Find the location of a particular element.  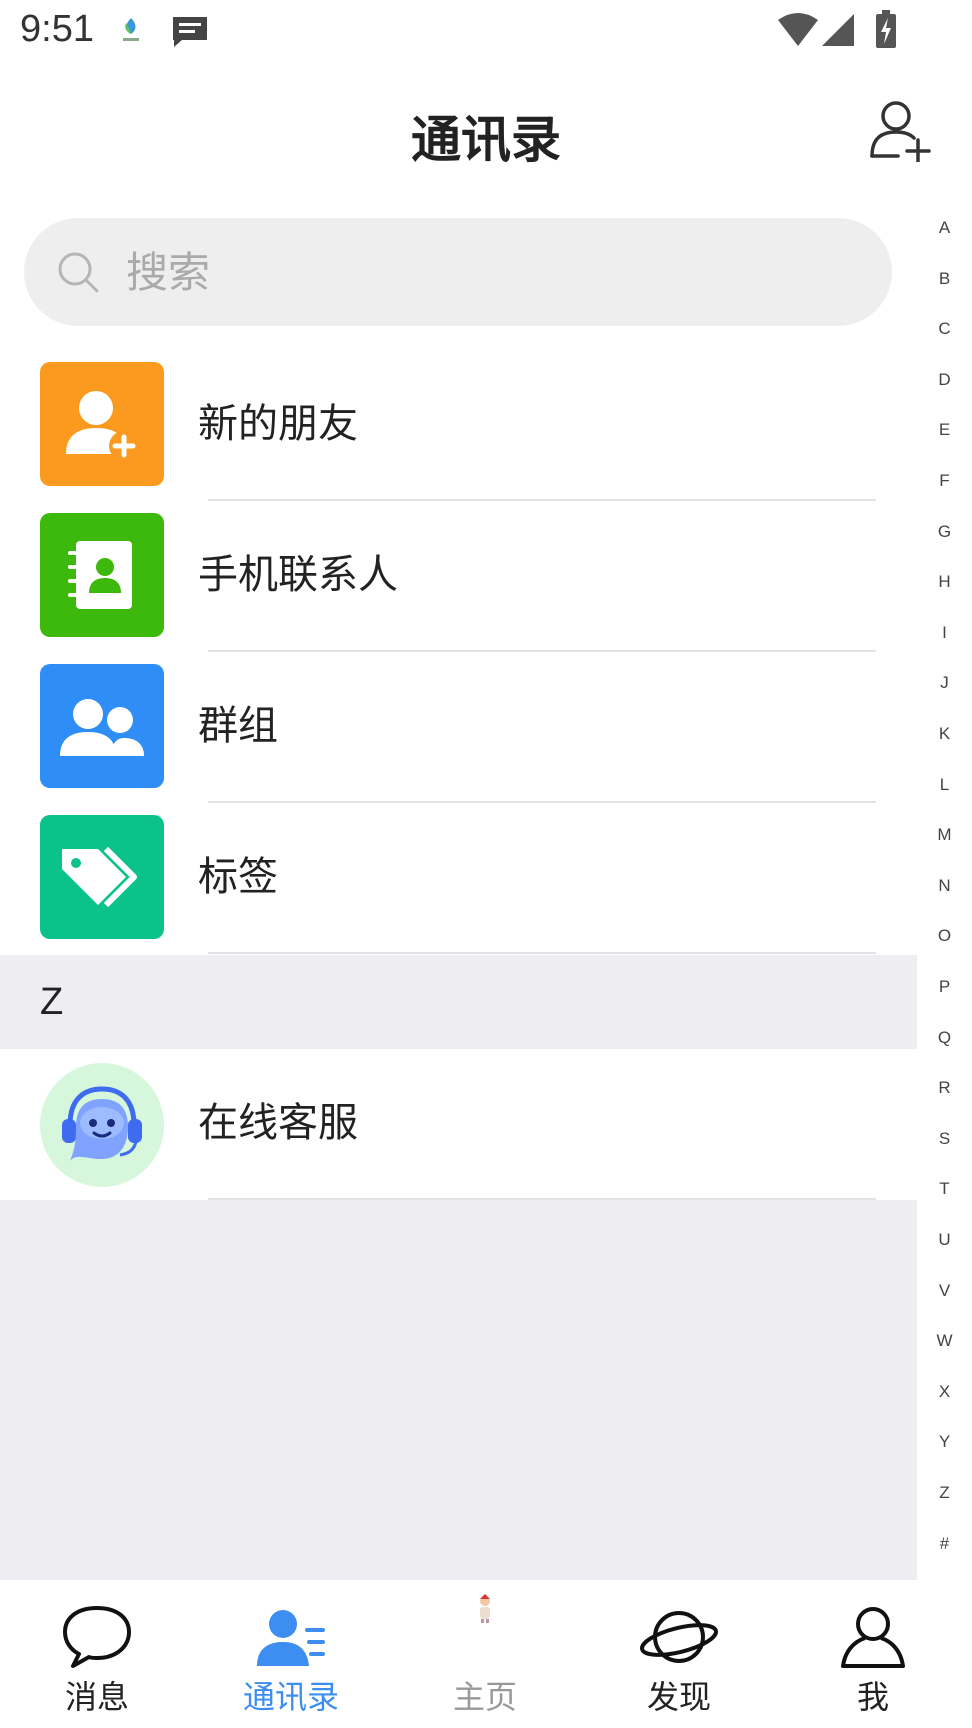

contacts-icon is located at coordinates (291, 1638).